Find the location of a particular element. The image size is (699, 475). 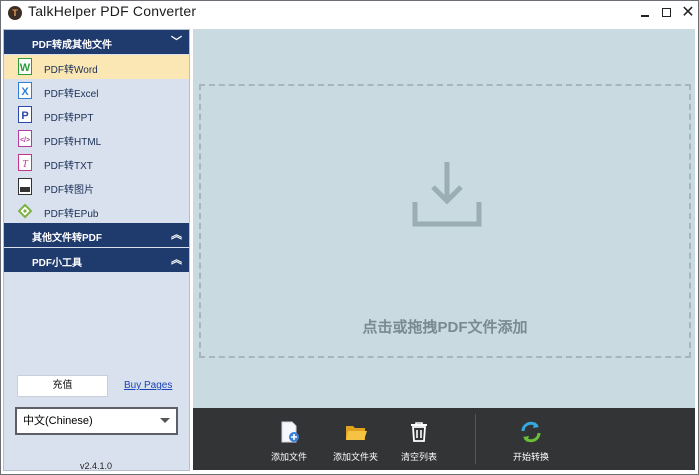

ppt-icon: P is located at coordinates (25, 114).